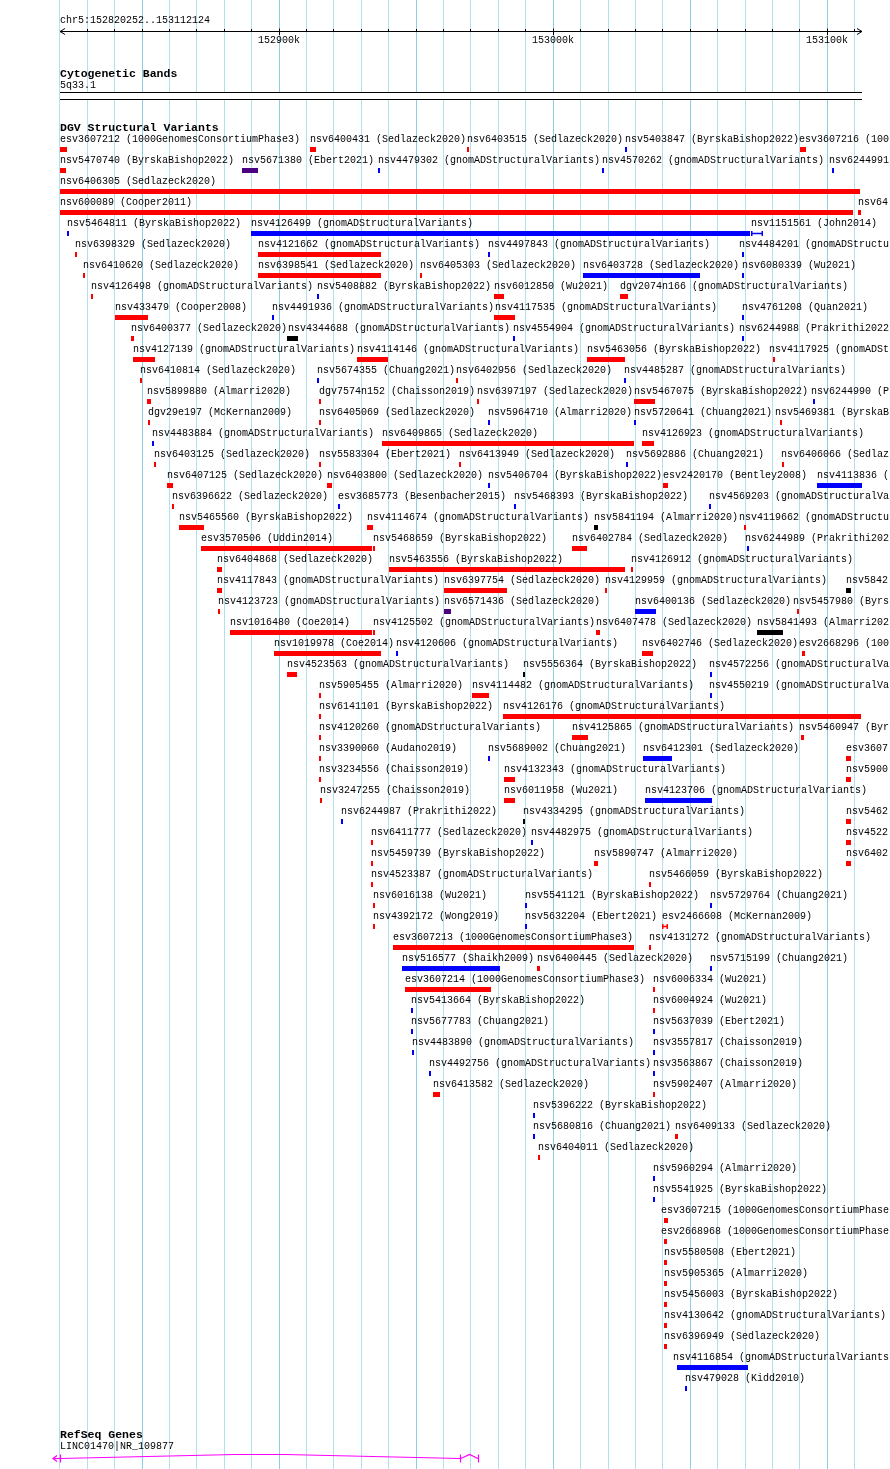 Image resolution: width=890 pixels, height=1469 pixels. What do you see at coordinates (430, 728) in the screenshot?
I see `variant-label: nsv4120260 (gnomADStructuralVariants)` at bounding box center [430, 728].